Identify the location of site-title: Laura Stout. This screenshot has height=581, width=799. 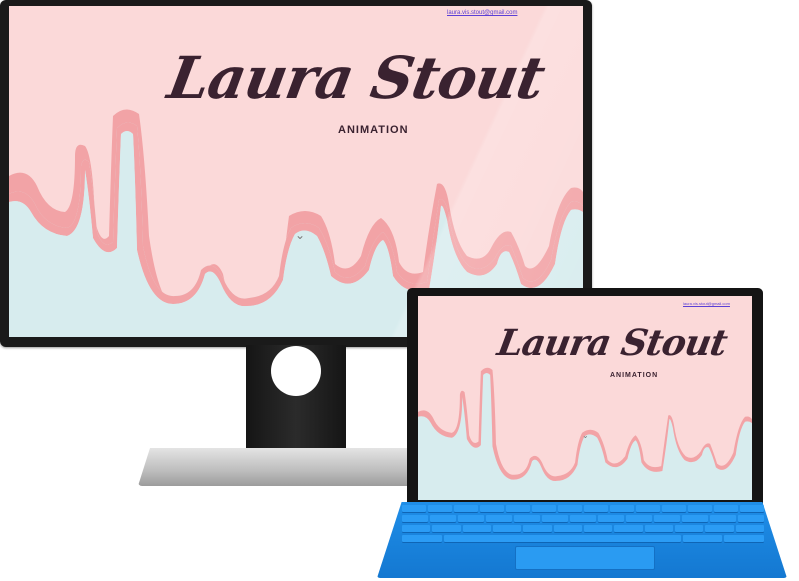
(356, 78).